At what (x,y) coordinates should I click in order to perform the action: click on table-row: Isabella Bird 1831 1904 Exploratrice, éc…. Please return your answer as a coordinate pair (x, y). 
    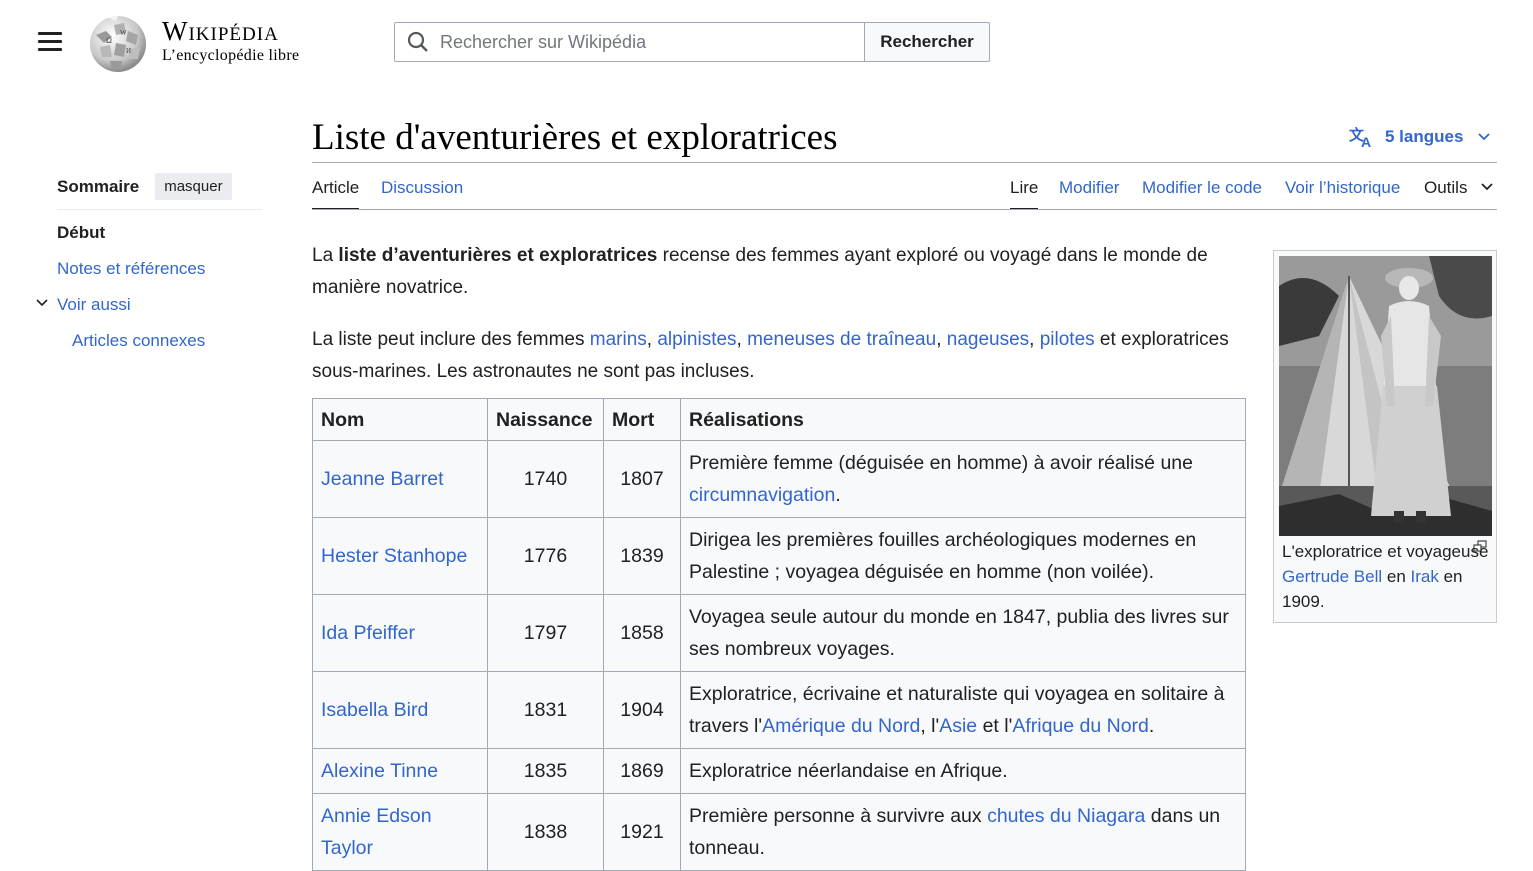
    Looking at the image, I should click on (779, 710).